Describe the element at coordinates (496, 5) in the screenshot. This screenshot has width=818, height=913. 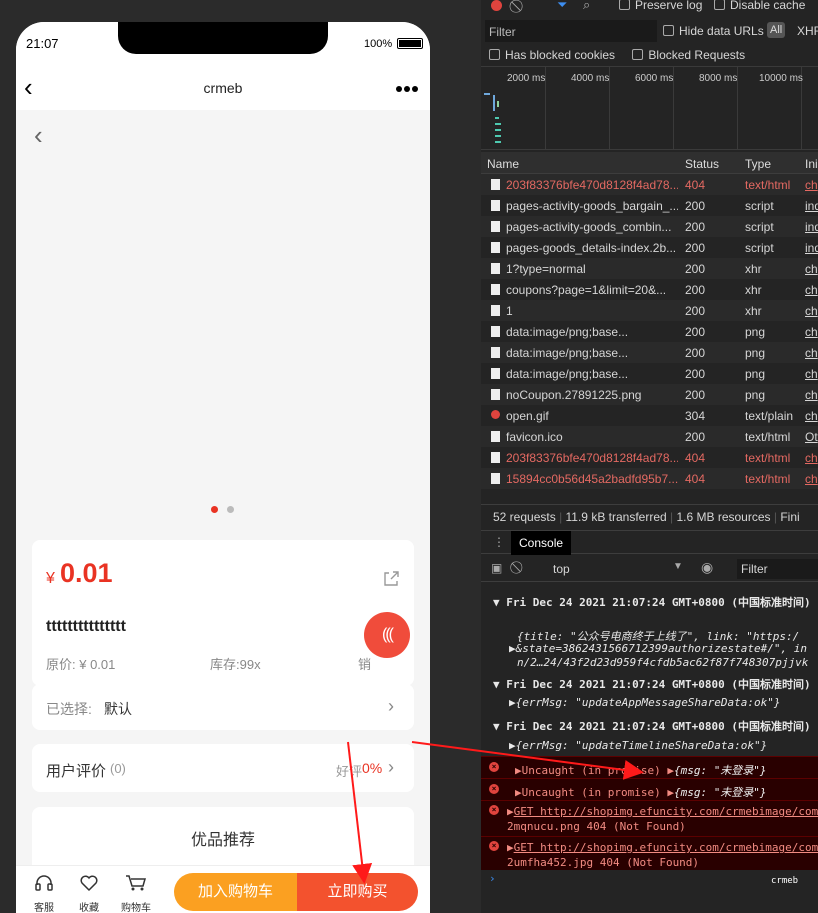
I see `record-icon` at that location.